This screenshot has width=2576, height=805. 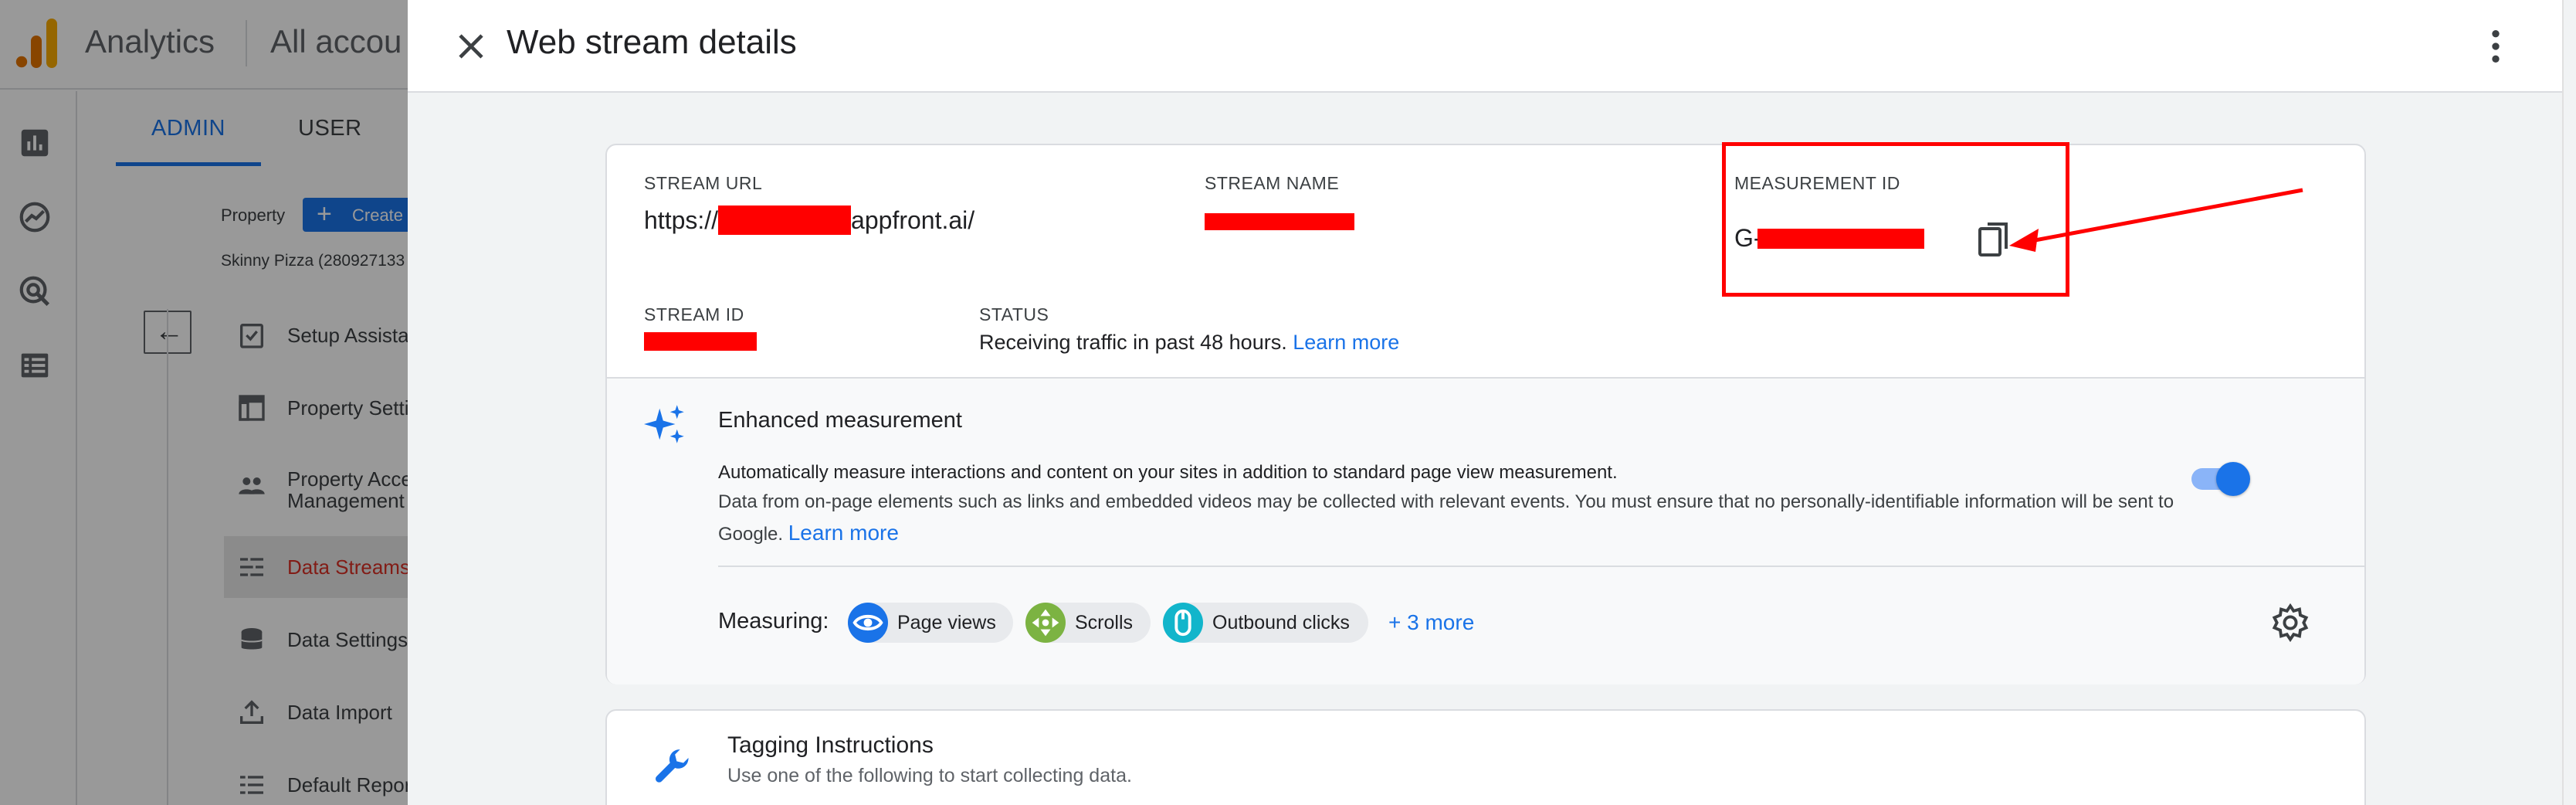 I want to click on more-measurements-link: + 3 more, so click(x=1431, y=622).